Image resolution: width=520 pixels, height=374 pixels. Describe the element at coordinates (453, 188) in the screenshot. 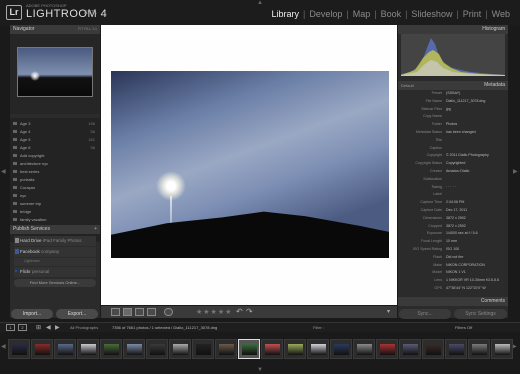

I see `metadata-row: Rating · · · · ·` at that location.